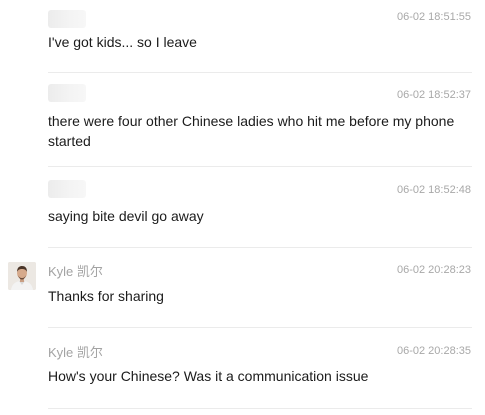  Describe the element at coordinates (126, 216) in the screenshot. I see `message-text: saying bite devil go away` at that location.